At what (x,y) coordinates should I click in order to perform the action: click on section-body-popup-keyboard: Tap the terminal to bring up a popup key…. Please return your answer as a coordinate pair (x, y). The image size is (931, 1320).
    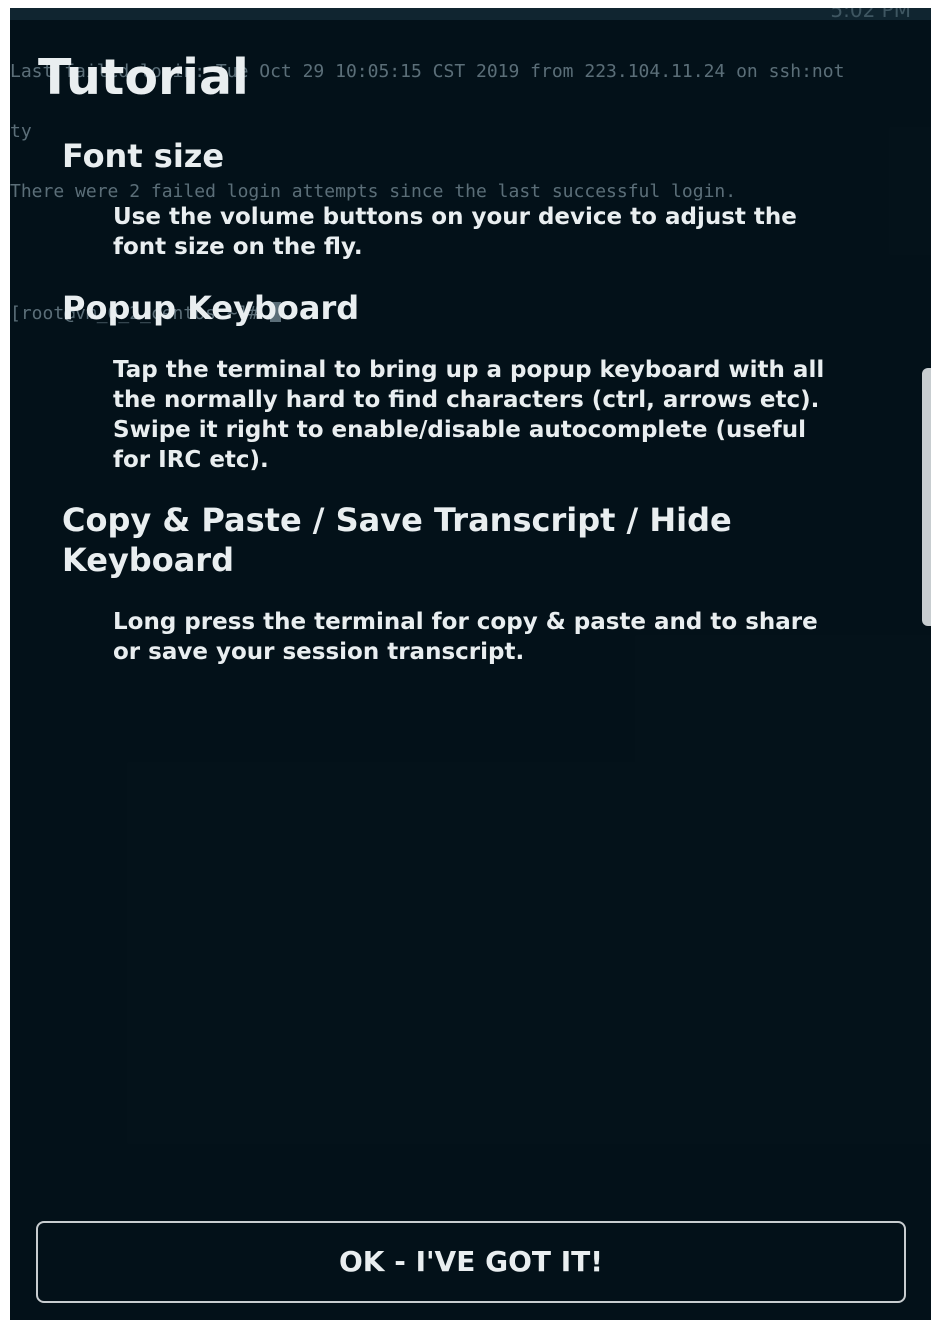
    Looking at the image, I should click on (469, 415).